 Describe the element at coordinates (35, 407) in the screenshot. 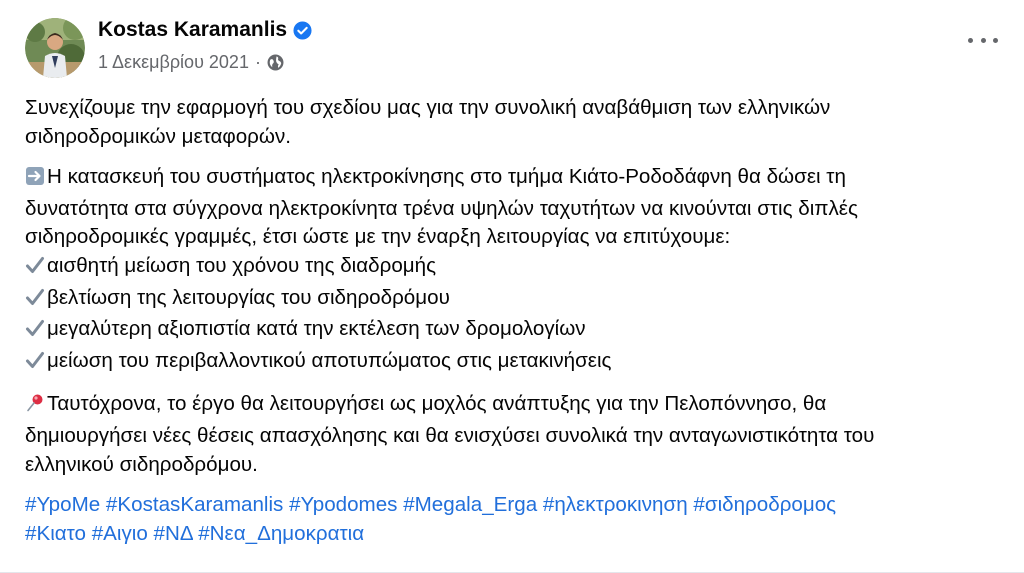

I see `round-pushpin-emoji-icon` at that location.